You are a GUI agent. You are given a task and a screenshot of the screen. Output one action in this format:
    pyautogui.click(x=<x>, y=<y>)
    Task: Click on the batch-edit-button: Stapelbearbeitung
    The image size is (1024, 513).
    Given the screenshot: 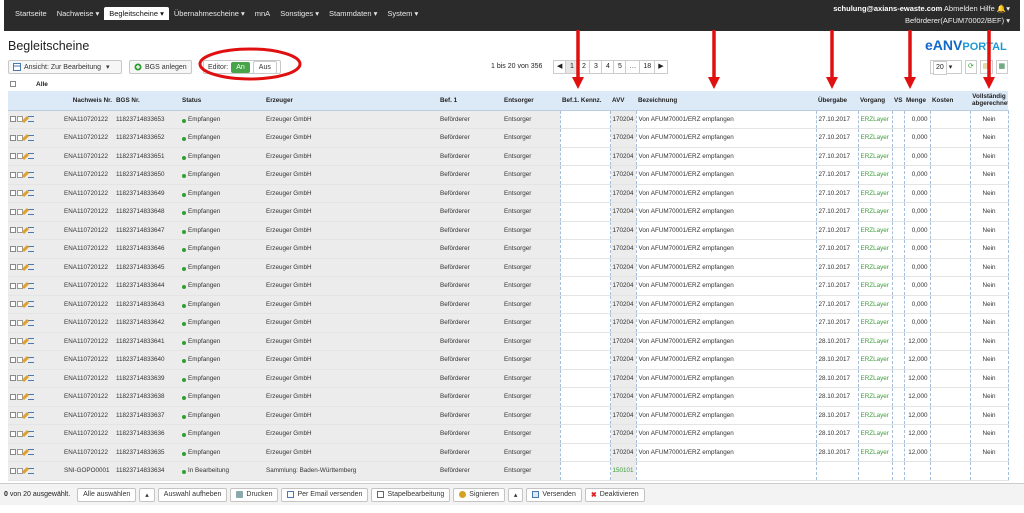 What is the action you would take?
    pyautogui.click(x=411, y=494)
    